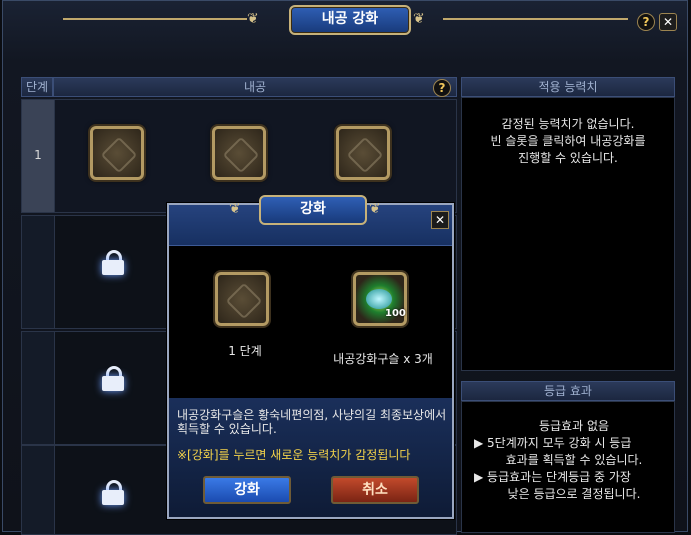 This screenshot has height=535, width=691. Describe the element at coordinates (568, 391) in the screenshot. I see `grade-effect-header: 등급 효과` at that location.